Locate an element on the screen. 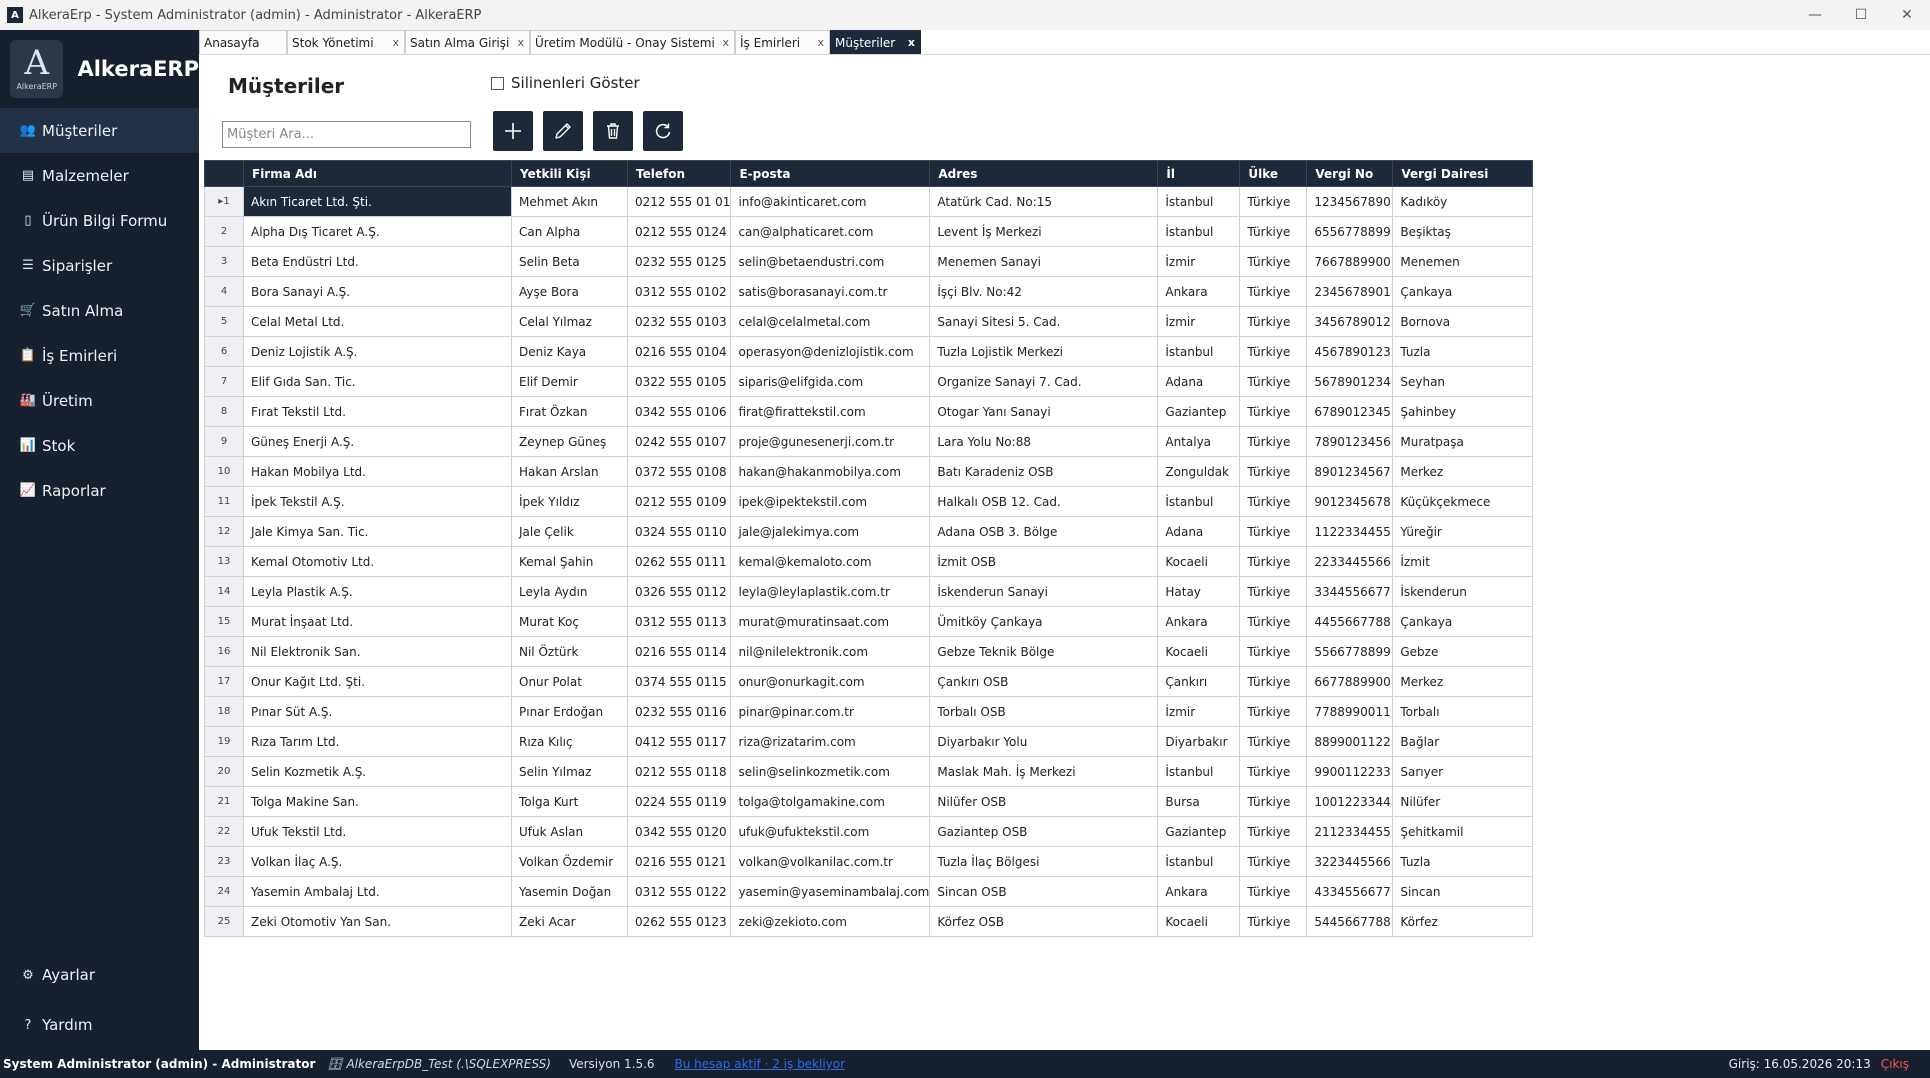 The width and height of the screenshot is (1930, 1078). grid-cell: 0242 555 0107 is located at coordinates (679, 441).